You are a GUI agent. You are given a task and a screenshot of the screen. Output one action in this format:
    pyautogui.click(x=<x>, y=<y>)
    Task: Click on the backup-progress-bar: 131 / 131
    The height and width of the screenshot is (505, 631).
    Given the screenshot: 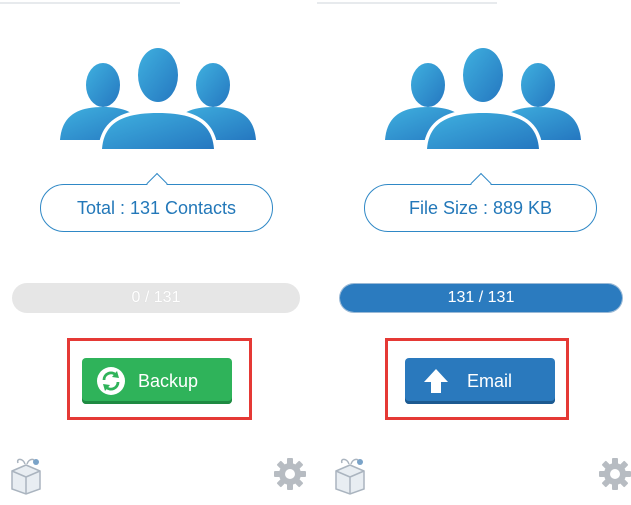 What is the action you would take?
    pyautogui.click(x=481, y=298)
    